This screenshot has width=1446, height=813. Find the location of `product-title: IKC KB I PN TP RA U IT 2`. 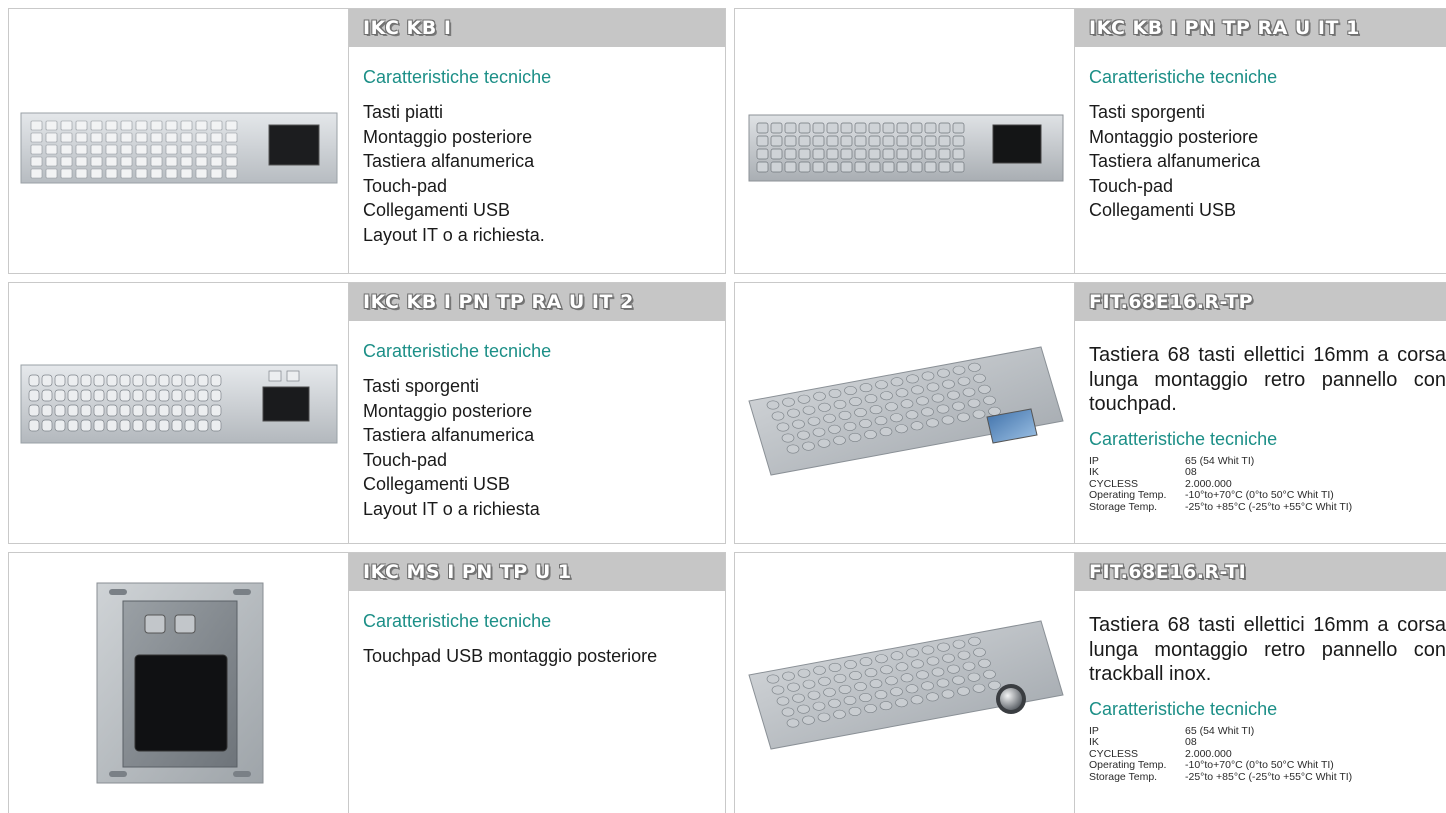

product-title: IKC KB I PN TP RA U IT 2 is located at coordinates (537, 302).